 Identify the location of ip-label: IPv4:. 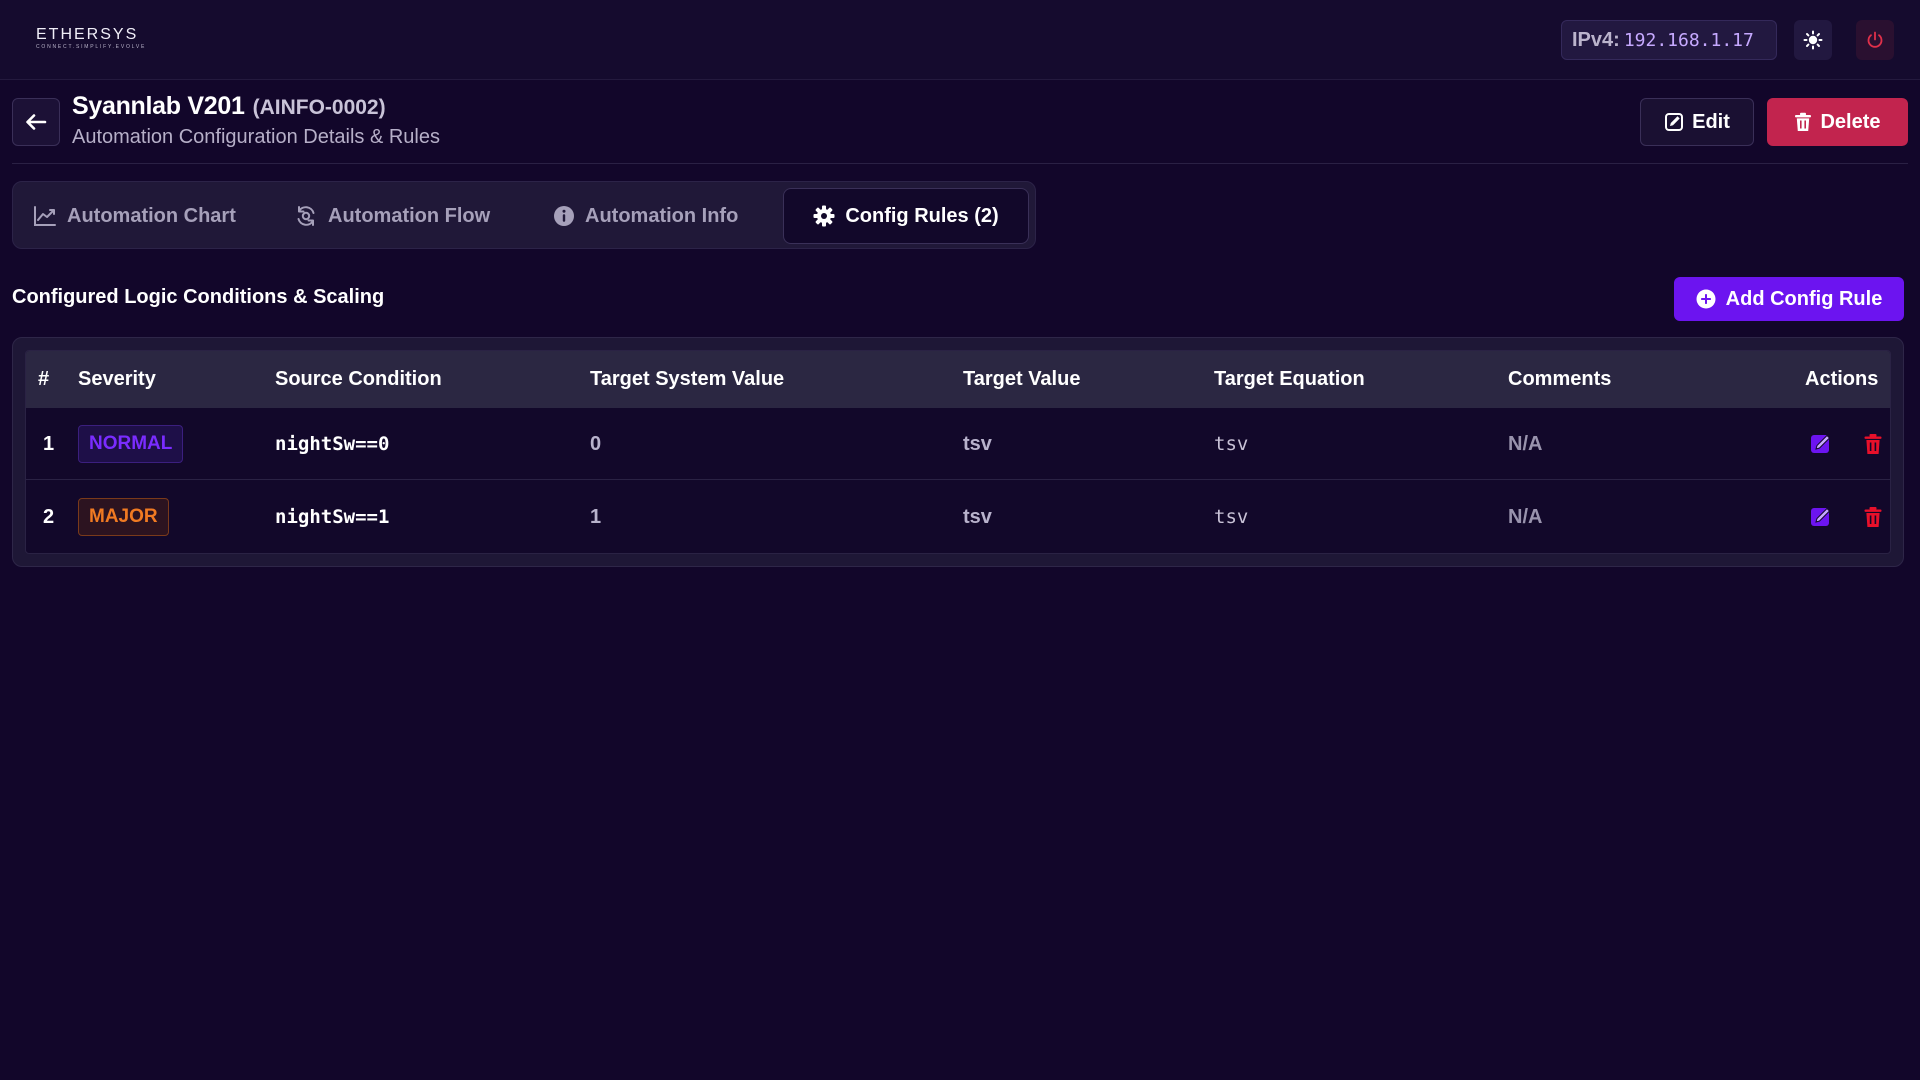
(1596, 39).